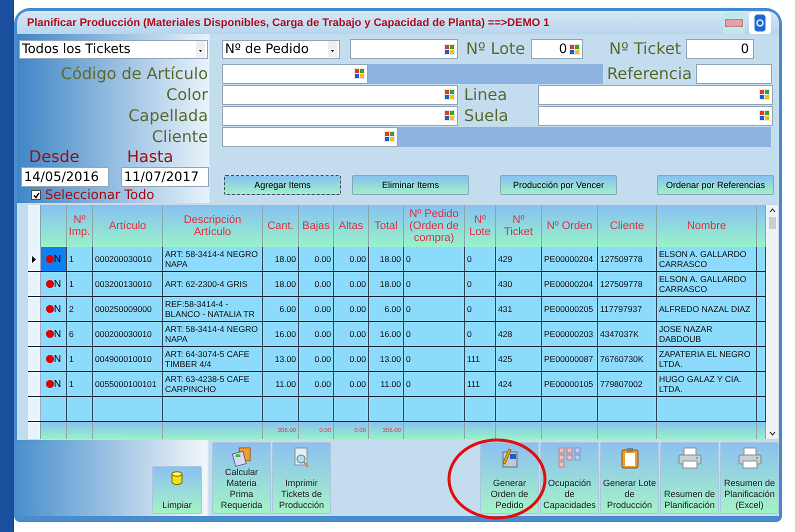 The width and height of the screenshot is (795, 532). What do you see at coordinates (720, 49) in the screenshot?
I see `ticket-field: 0` at bounding box center [720, 49].